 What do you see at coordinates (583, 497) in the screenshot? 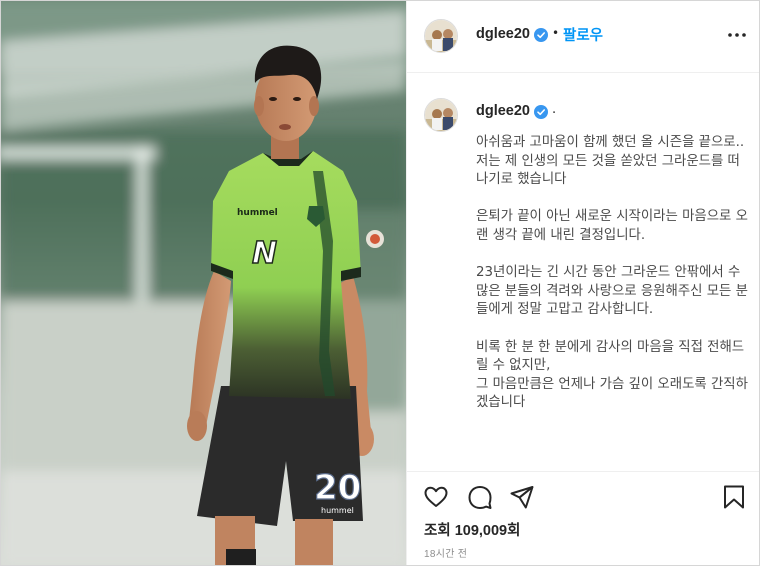
I see `action-bar` at bounding box center [583, 497].